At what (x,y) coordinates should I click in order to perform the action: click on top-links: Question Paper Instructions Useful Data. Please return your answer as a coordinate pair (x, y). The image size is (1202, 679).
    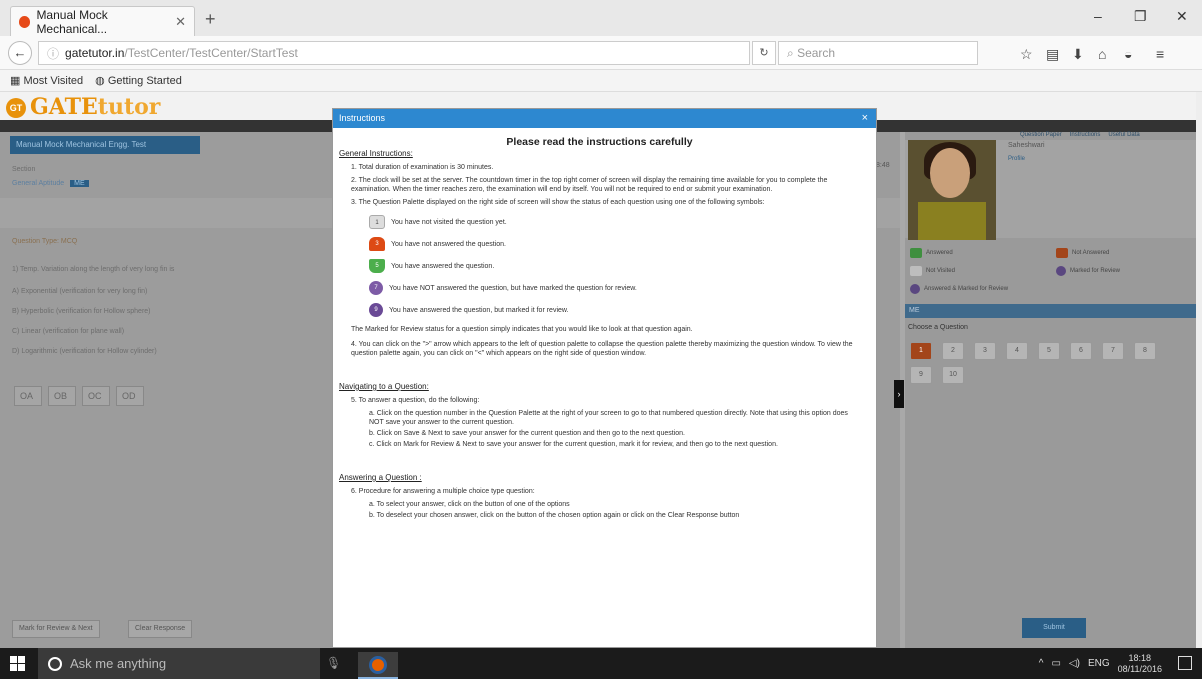
    Looking at the image, I should click on (1080, 135).